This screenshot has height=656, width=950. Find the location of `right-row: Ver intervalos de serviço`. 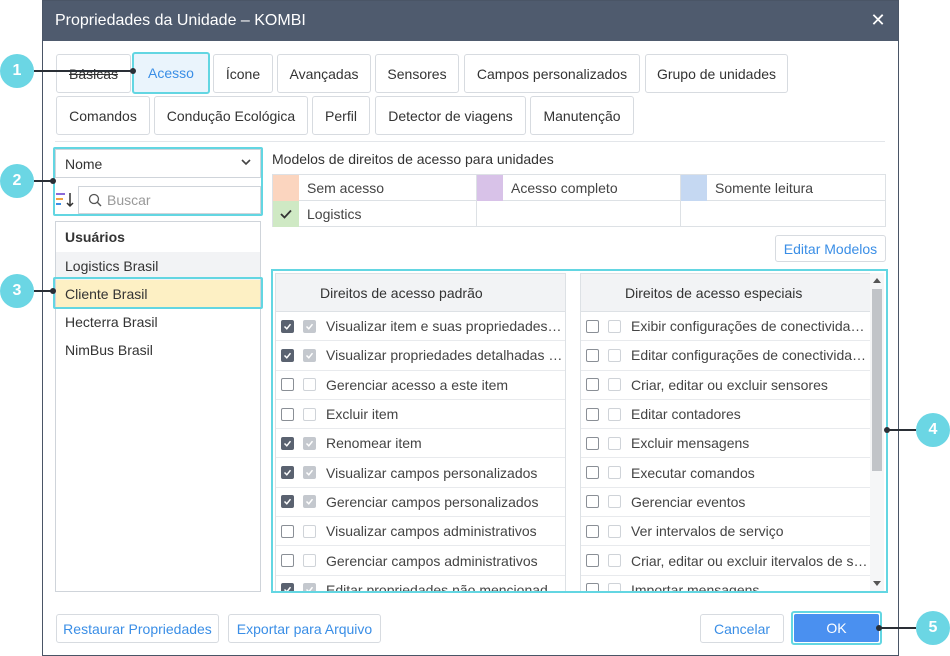

right-row: Ver intervalos de serviço is located at coordinates (726, 532).